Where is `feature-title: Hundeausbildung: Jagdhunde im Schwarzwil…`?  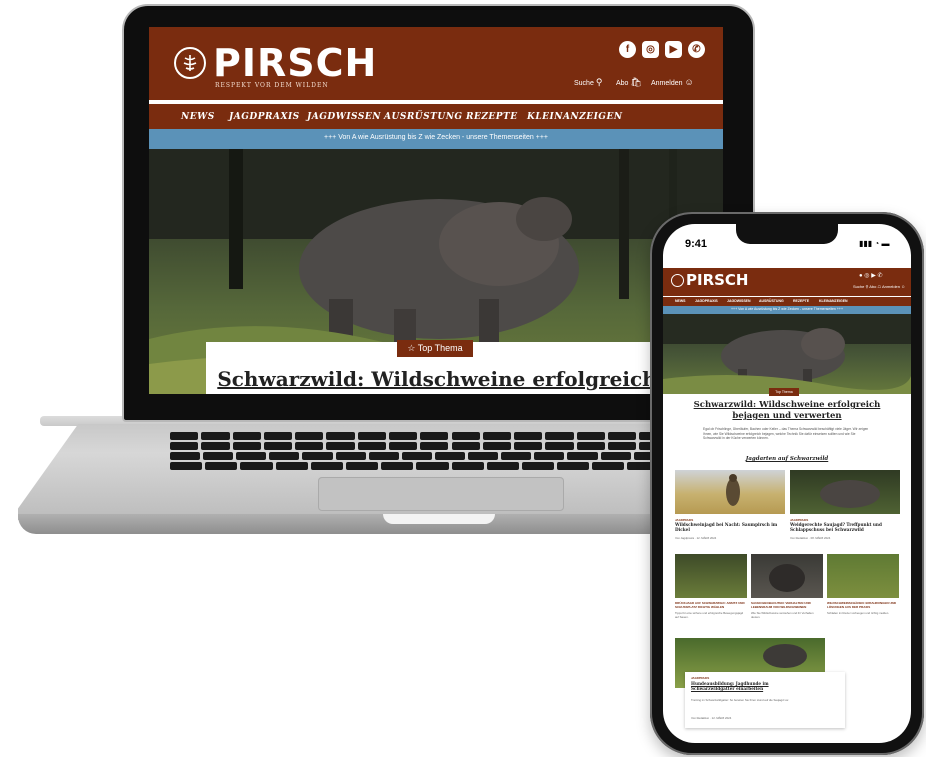 feature-title: Hundeausbildung: Jagdhunde im Schwarzwil… is located at coordinates (766, 686).